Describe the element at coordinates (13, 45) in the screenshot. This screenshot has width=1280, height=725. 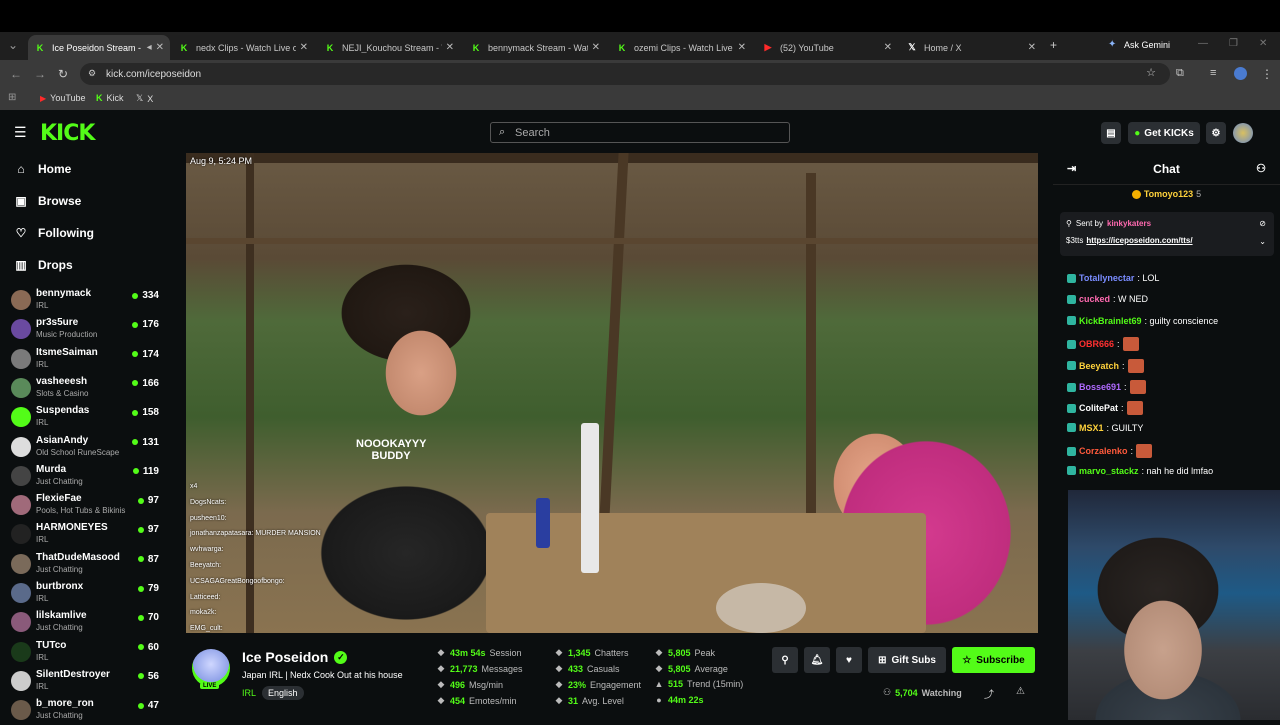
I see `tab-search-icon: ⌄` at that location.